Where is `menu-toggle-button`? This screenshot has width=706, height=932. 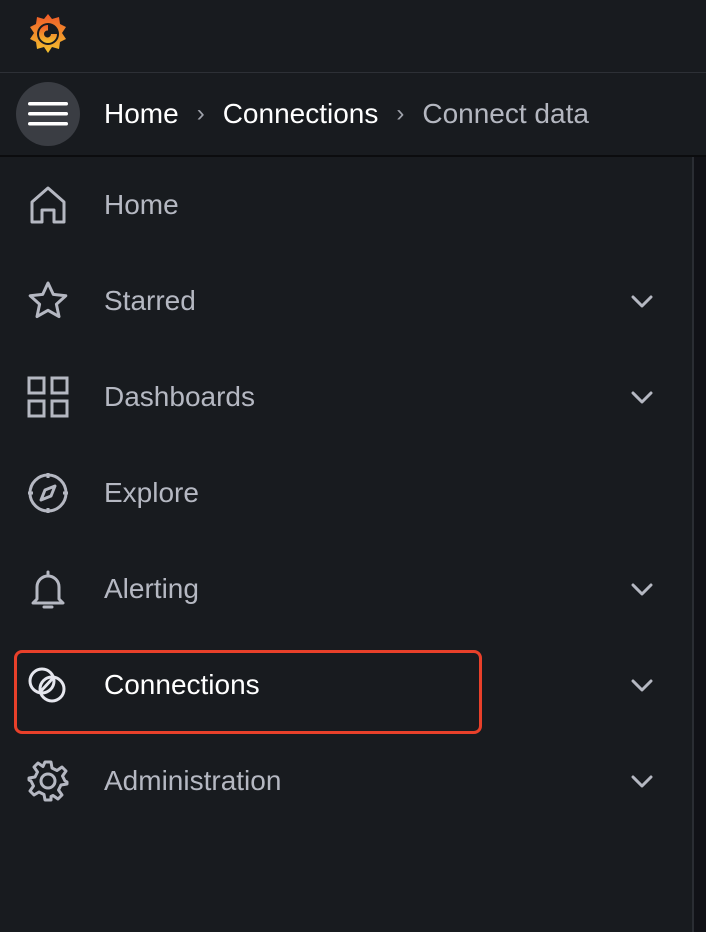
menu-toggle-button is located at coordinates (48, 114).